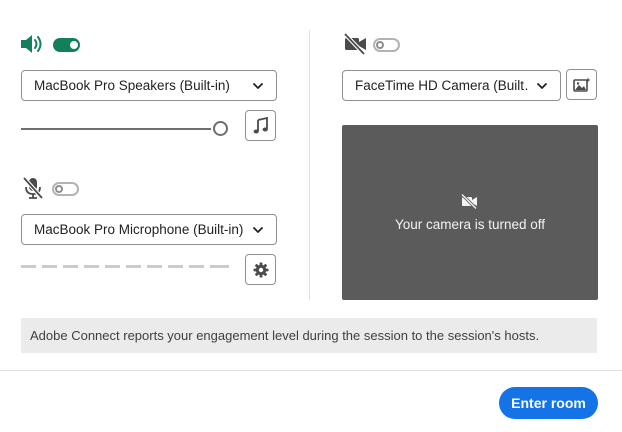 Image resolution: width=622 pixels, height=432 pixels. I want to click on speaker-volume-track, so click(116, 129).